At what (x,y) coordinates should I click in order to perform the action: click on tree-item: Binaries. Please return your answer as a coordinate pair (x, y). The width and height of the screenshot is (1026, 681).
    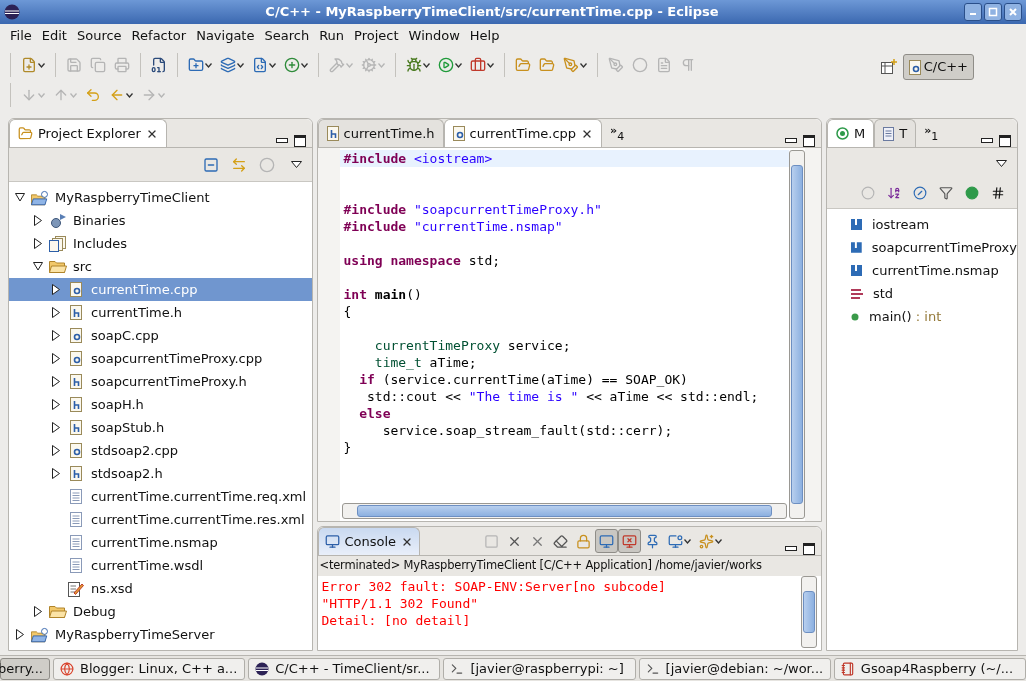
    Looking at the image, I should click on (160, 220).